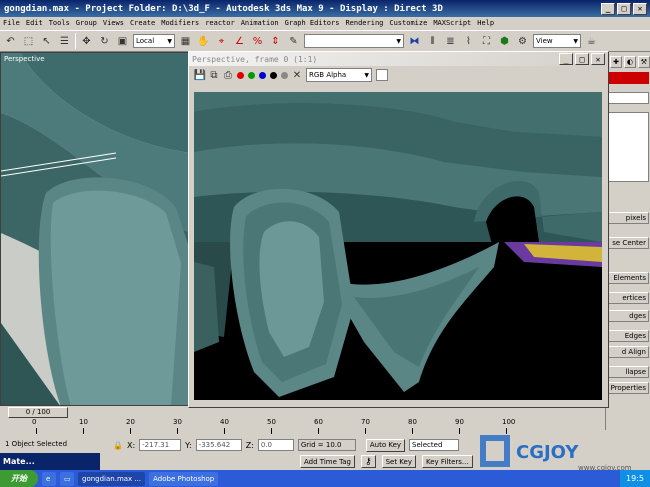  I want to click on mirror-icon: ⧓, so click(414, 41).